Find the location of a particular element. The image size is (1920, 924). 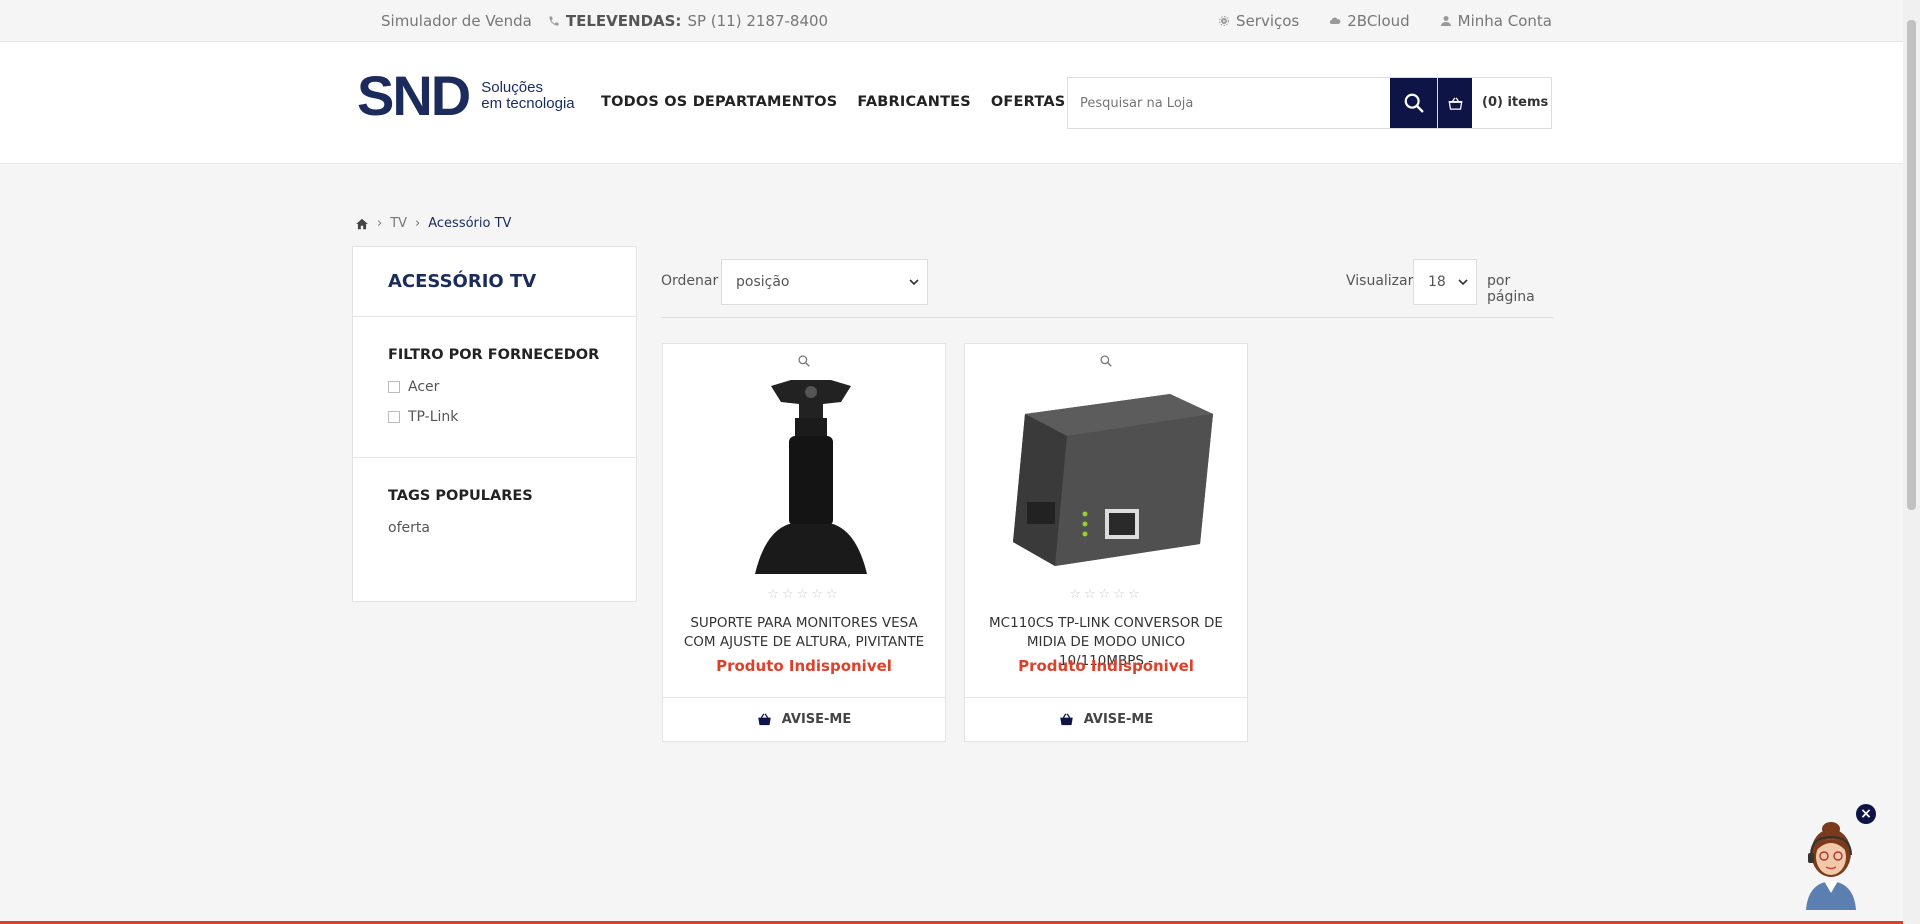

tags-heading: TAGS POPULARES is located at coordinates (460, 496).